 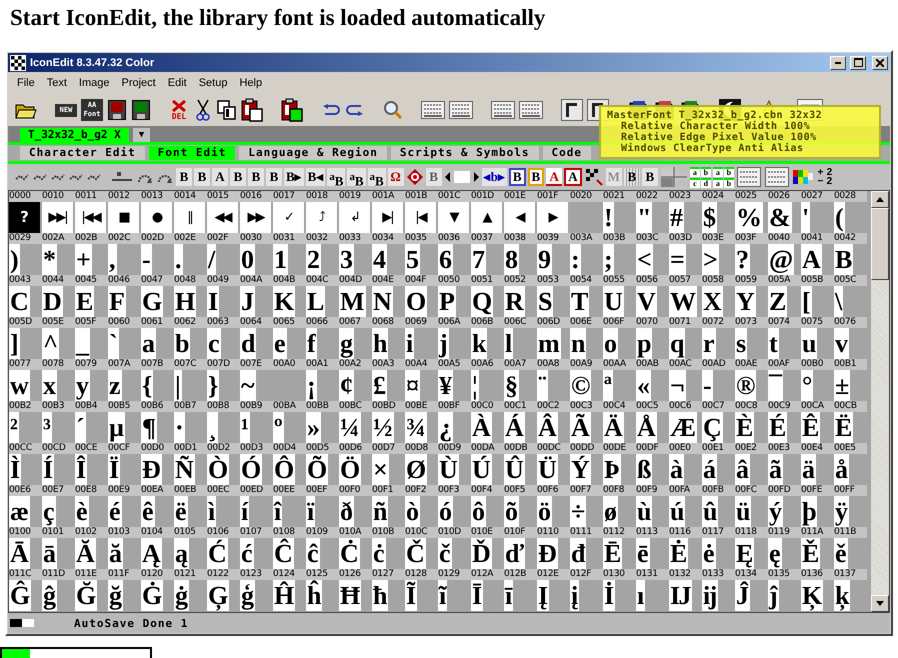 What do you see at coordinates (421, 548) in the screenshot?
I see `glyph-cell: 010C Č` at bounding box center [421, 548].